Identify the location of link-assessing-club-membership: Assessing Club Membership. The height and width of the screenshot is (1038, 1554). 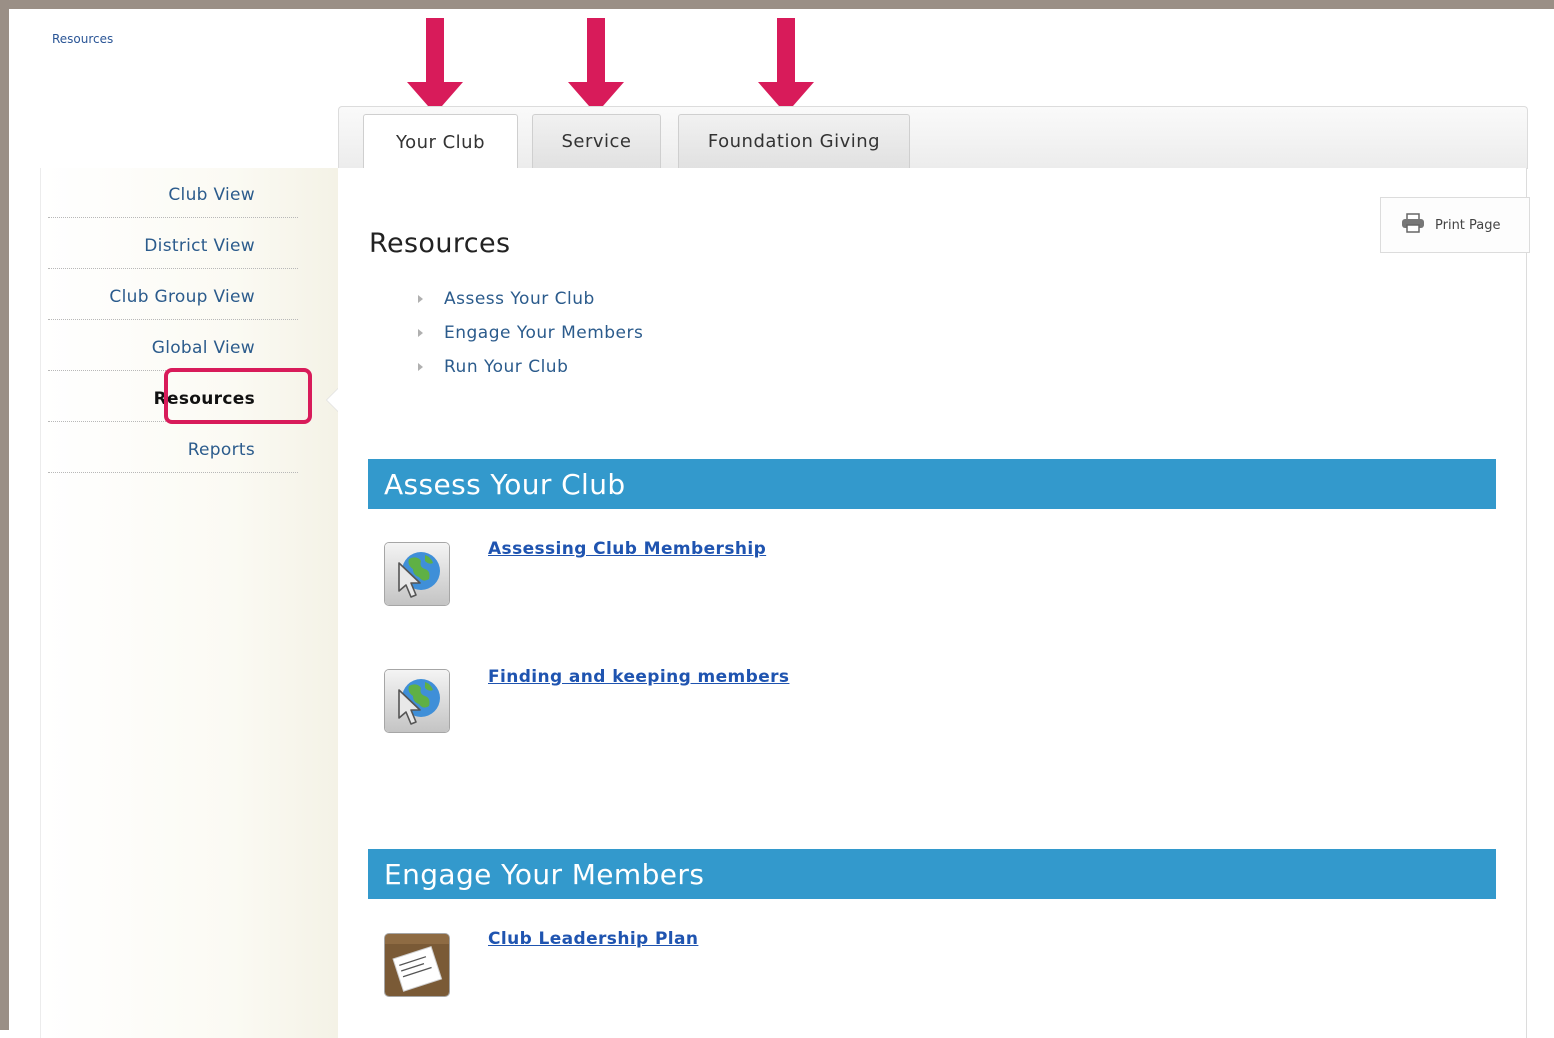
(627, 549).